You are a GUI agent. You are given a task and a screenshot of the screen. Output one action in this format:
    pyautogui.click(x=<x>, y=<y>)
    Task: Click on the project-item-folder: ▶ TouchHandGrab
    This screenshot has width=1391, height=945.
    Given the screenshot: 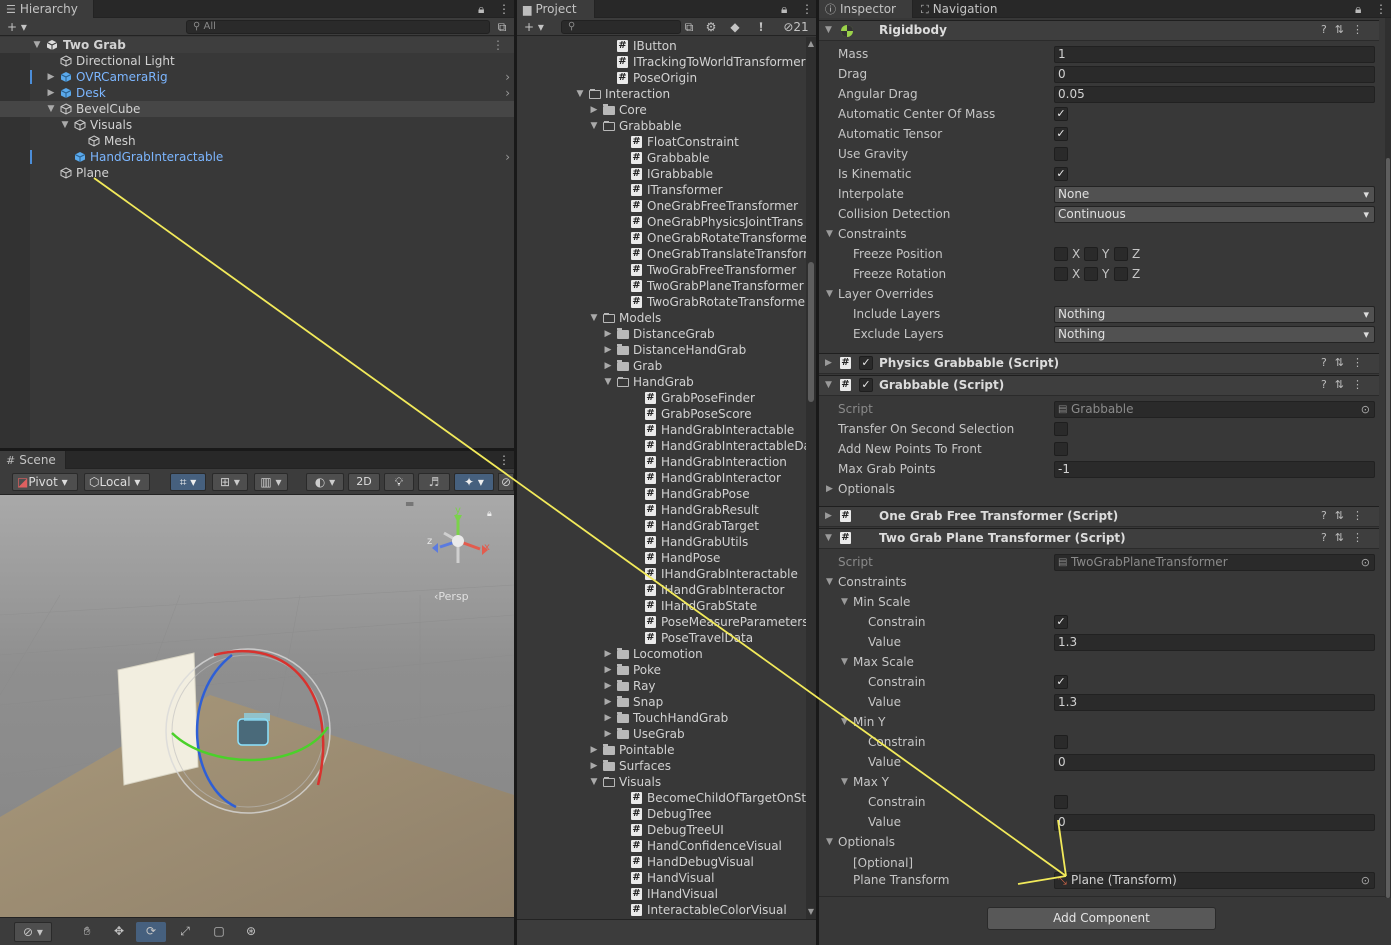 What is the action you would take?
    pyautogui.click(x=661, y=718)
    